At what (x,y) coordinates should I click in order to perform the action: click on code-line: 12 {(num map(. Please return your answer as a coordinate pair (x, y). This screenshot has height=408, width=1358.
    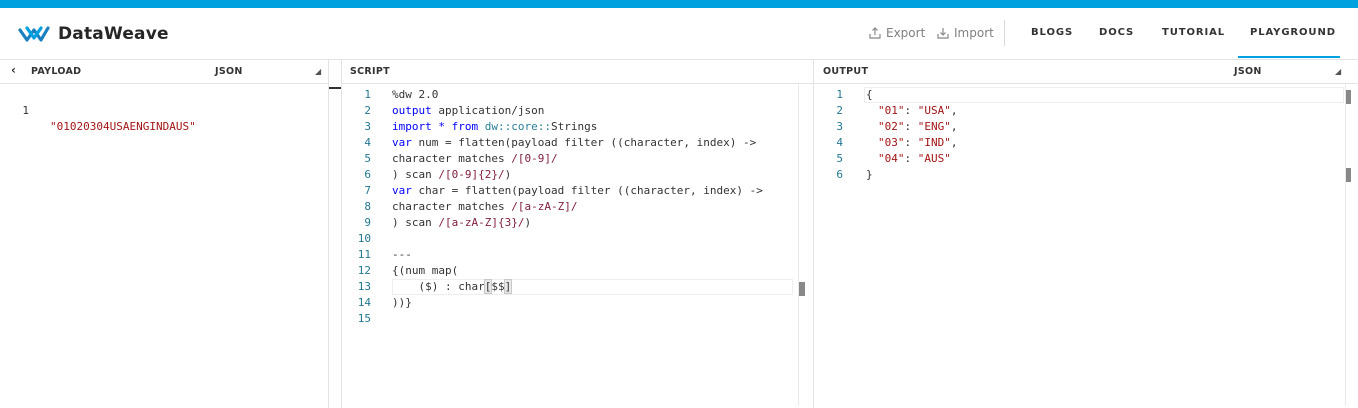
    Looking at the image, I should click on (577, 271).